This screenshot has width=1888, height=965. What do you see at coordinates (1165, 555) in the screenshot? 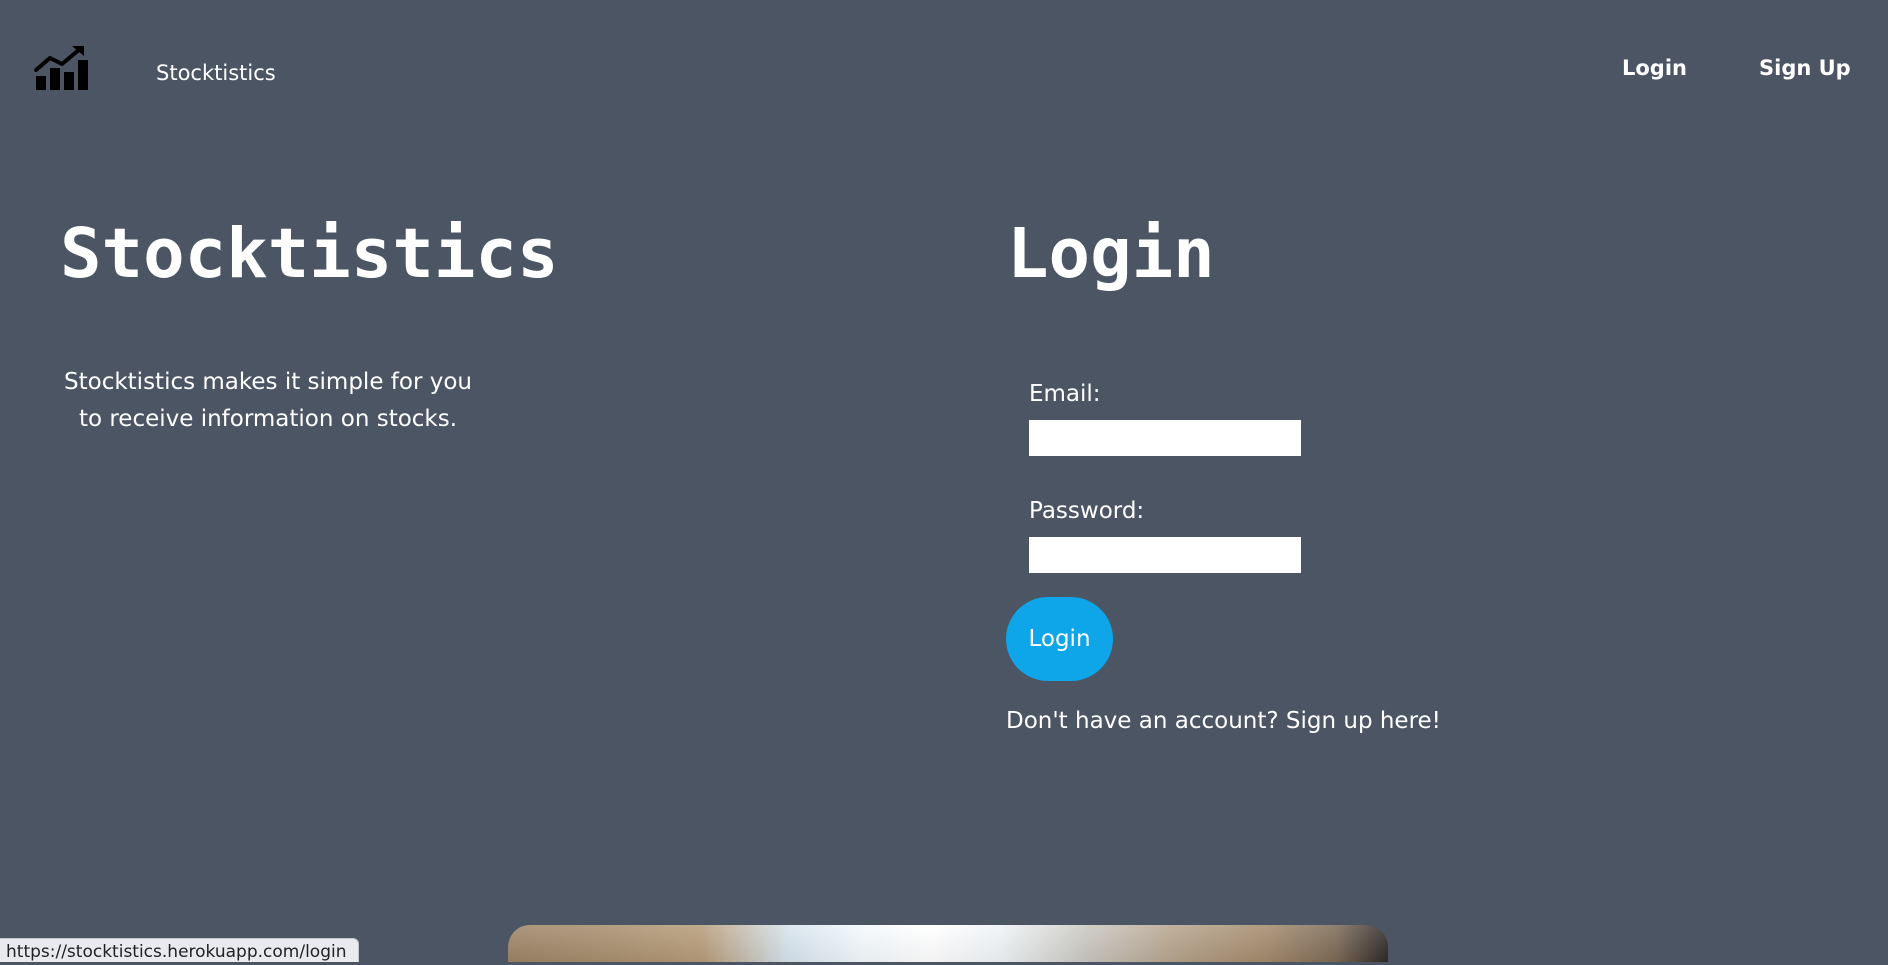
I see `password-input` at bounding box center [1165, 555].